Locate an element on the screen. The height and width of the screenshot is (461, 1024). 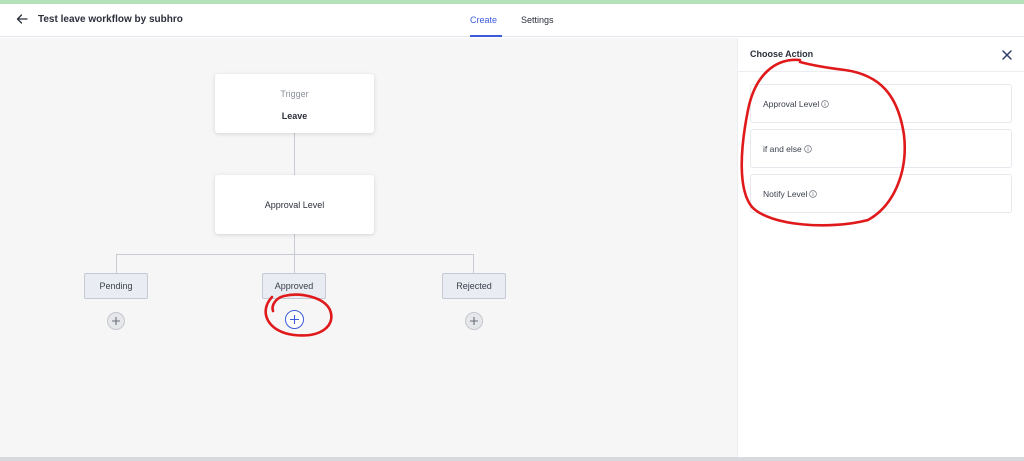
branch-approved: Approved is located at coordinates (294, 286).